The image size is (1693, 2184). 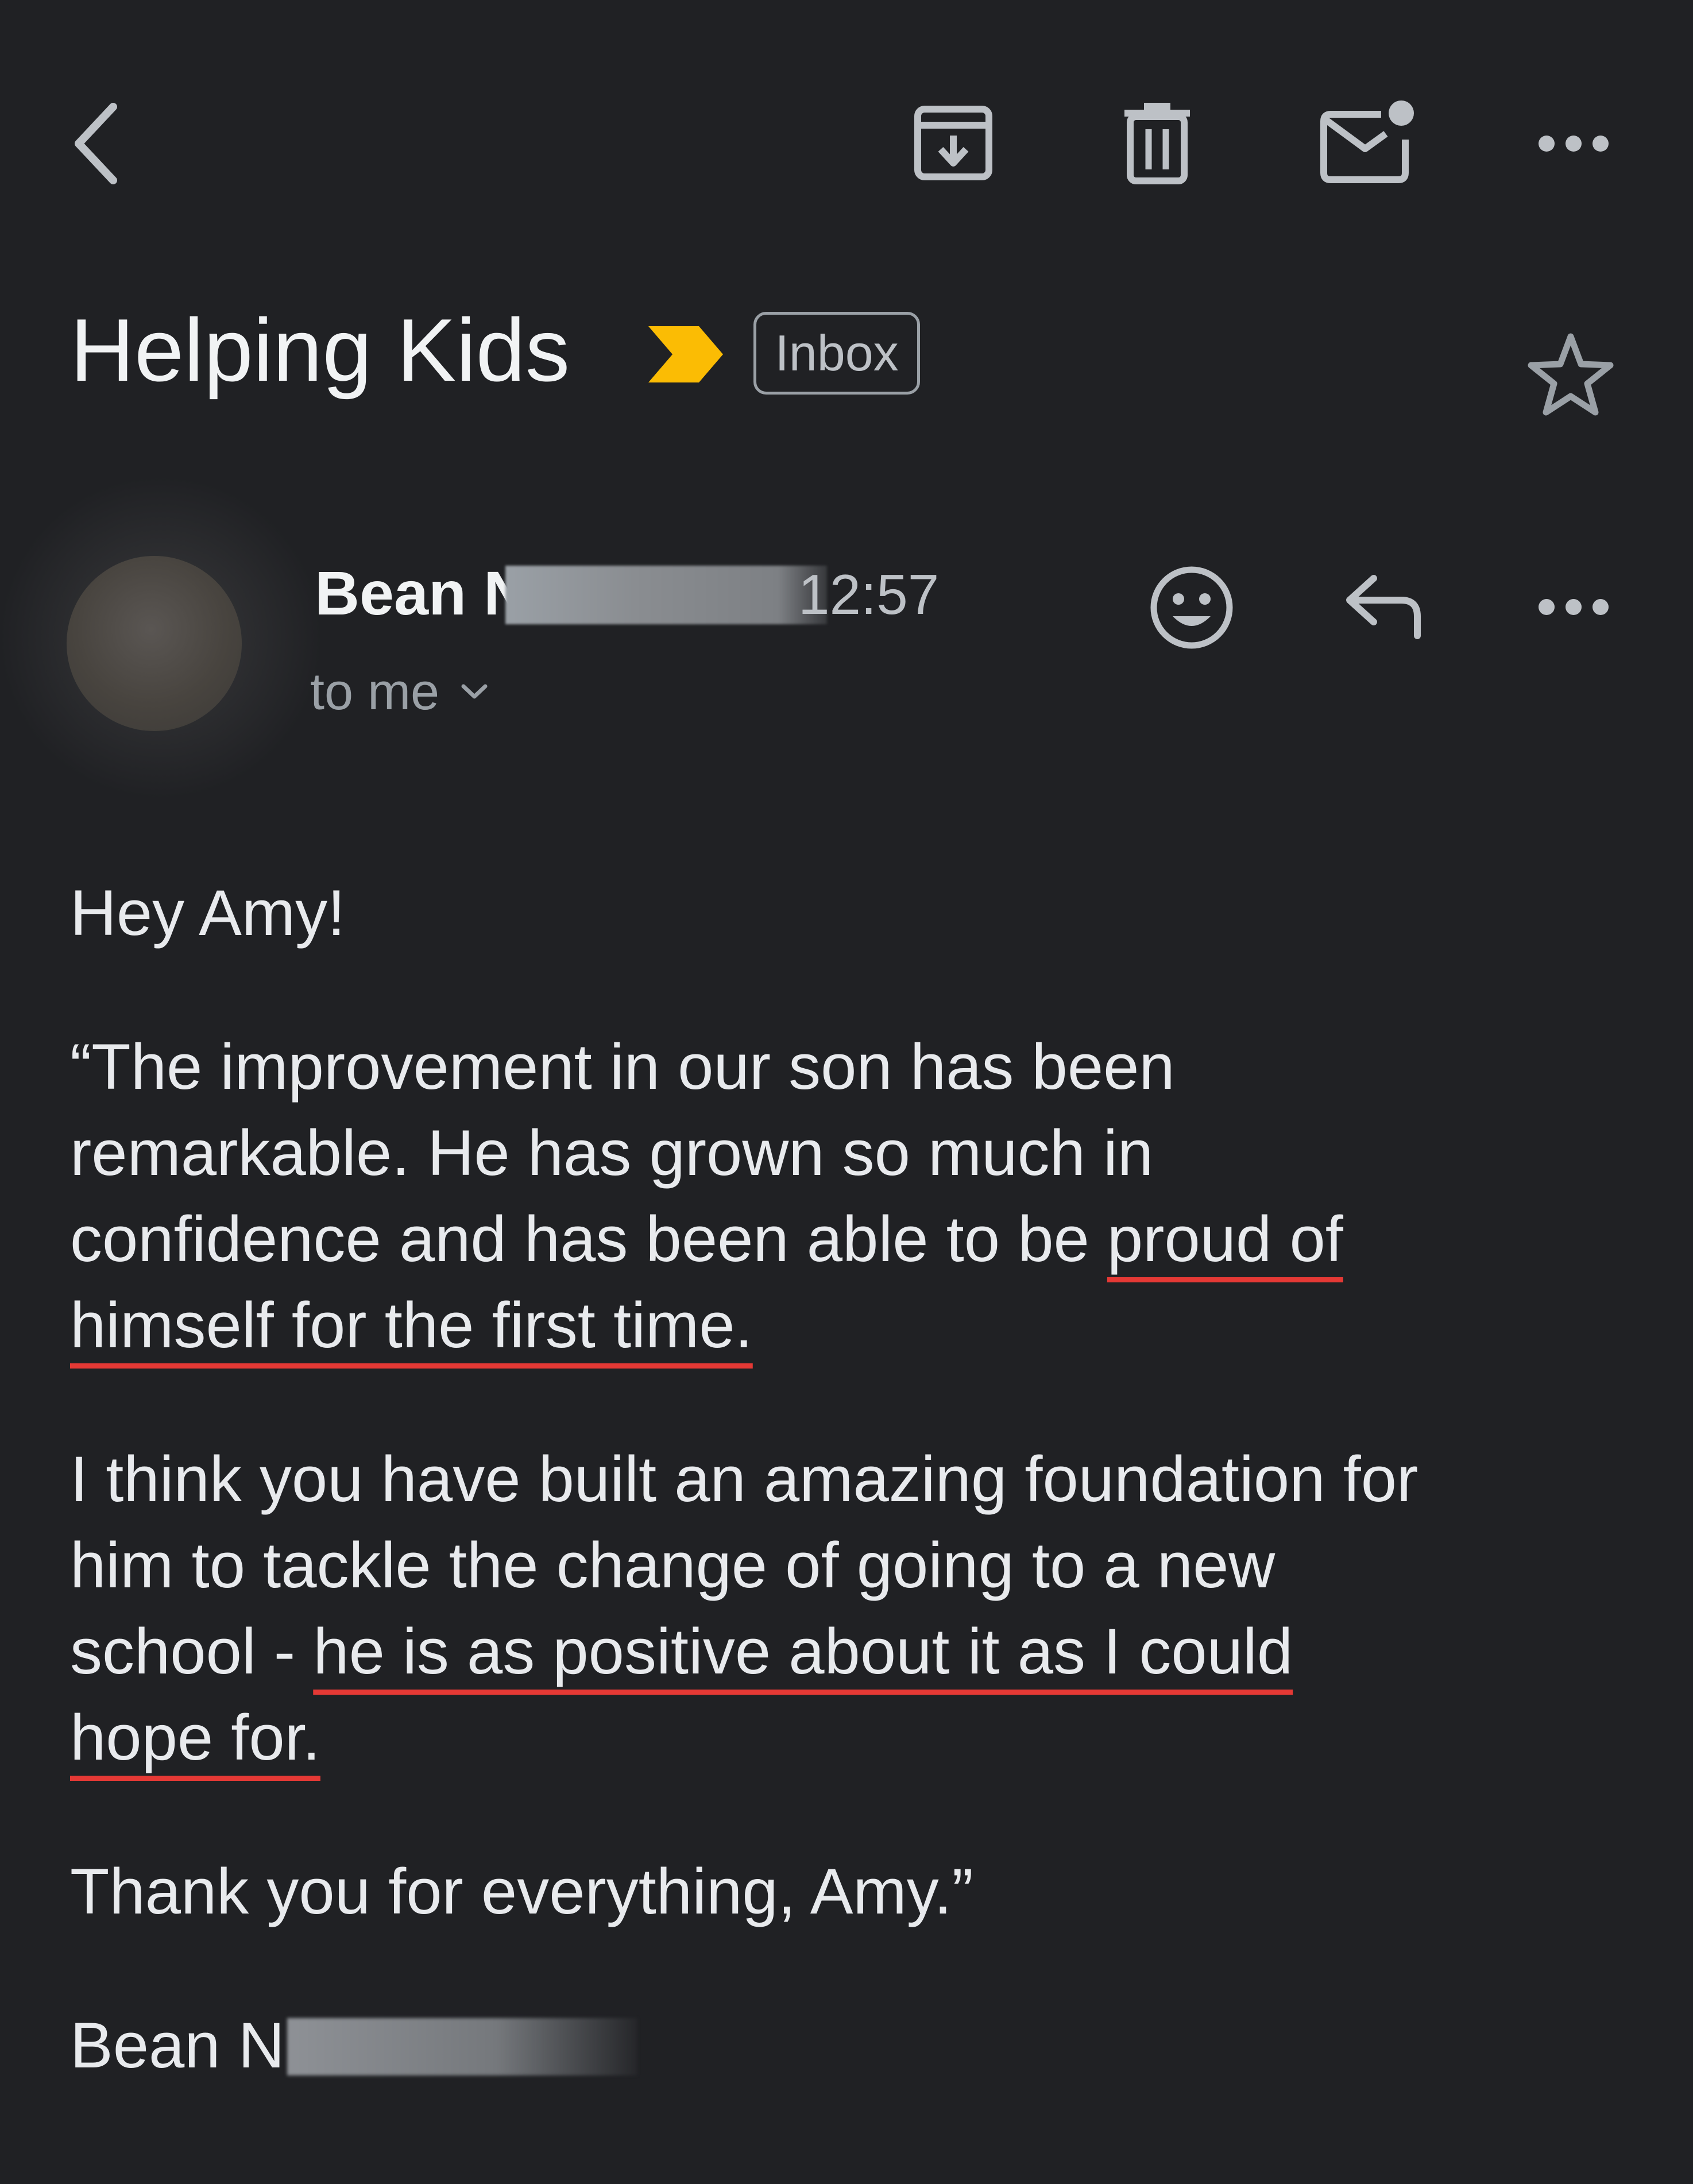 I want to click on greeting: Hey Amy!, so click(x=208, y=913).